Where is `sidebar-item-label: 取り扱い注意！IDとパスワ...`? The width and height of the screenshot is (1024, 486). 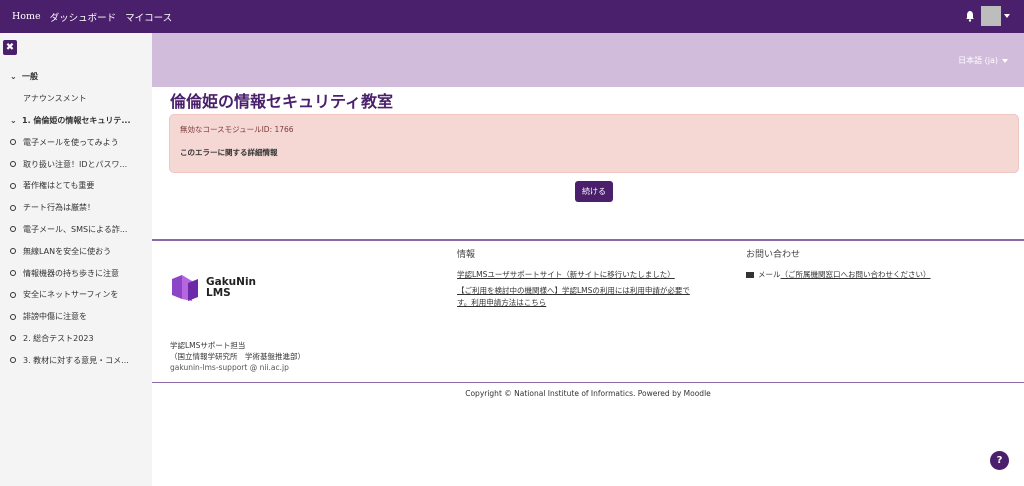
sidebar-item-label: 取り扱い注意！IDとパスワ... is located at coordinates (75, 164).